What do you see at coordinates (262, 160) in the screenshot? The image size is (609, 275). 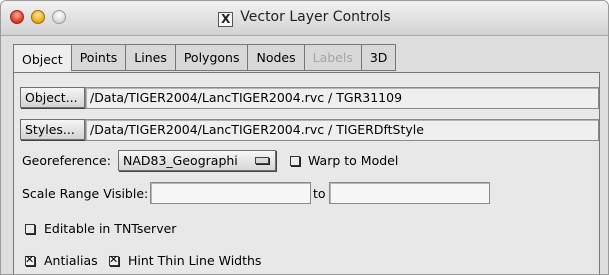 I see `dropdown-indicator-icon` at bounding box center [262, 160].